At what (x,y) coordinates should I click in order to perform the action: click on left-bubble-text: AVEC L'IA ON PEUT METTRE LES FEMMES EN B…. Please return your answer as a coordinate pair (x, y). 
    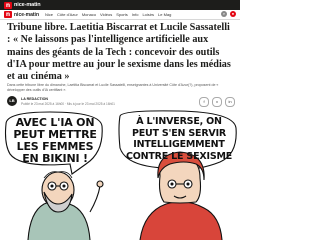
    Looking at the image, I should click on (55, 141).